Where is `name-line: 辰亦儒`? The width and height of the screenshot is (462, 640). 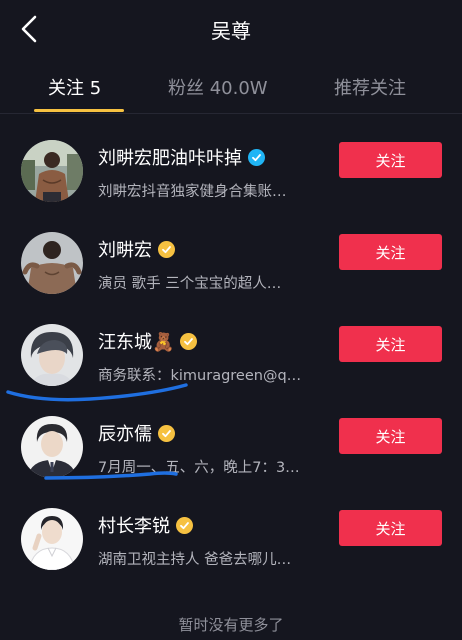
name-line: 辰亦儒 is located at coordinates (136, 433).